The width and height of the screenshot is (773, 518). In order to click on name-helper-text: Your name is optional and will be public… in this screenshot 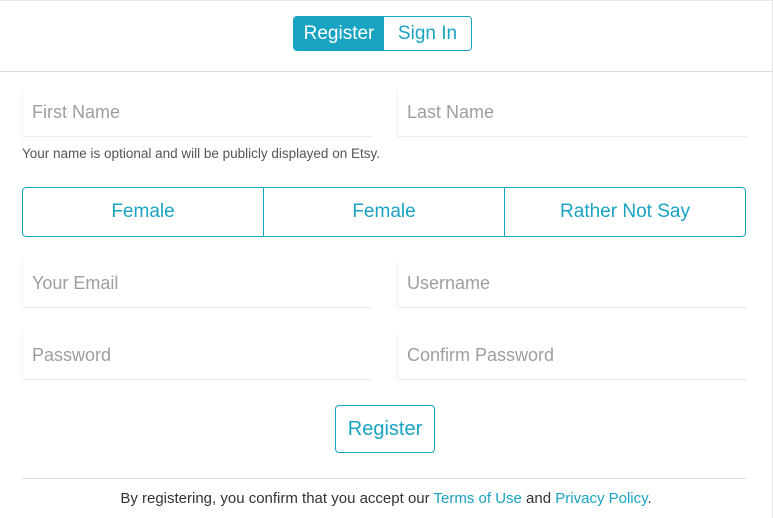, I will do `click(201, 153)`.